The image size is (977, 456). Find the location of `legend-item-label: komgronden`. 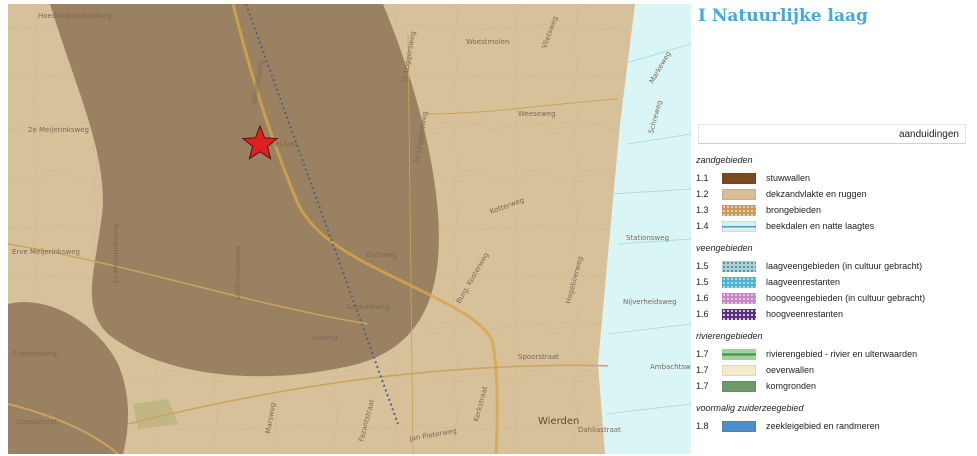

legend-item-label: komgronden is located at coordinates (791, 386).